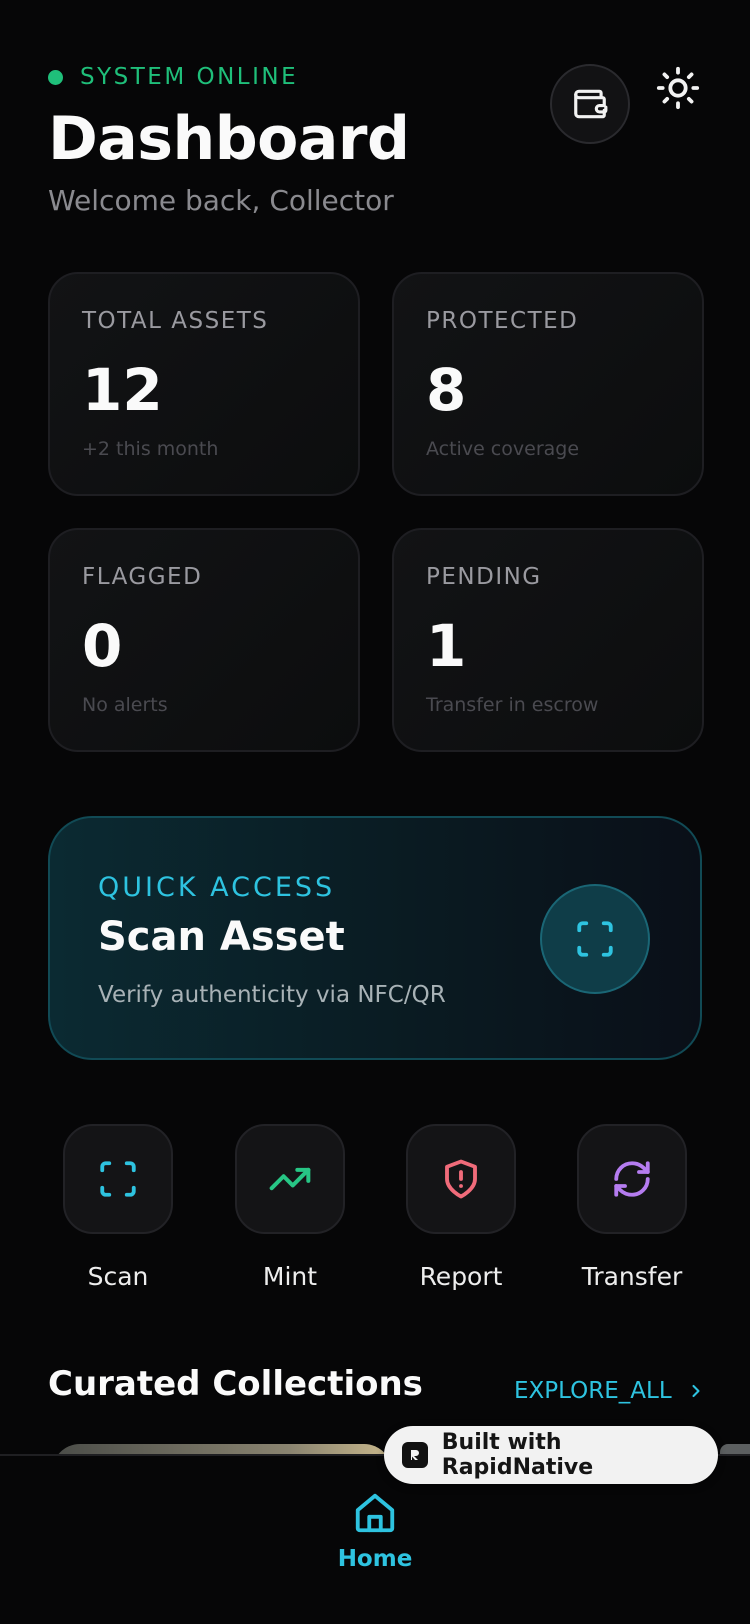  What do you see at coordinates (125, 705) in the screenshot?
I see `stat-note: No alerts` at bounding box center [125, 705].